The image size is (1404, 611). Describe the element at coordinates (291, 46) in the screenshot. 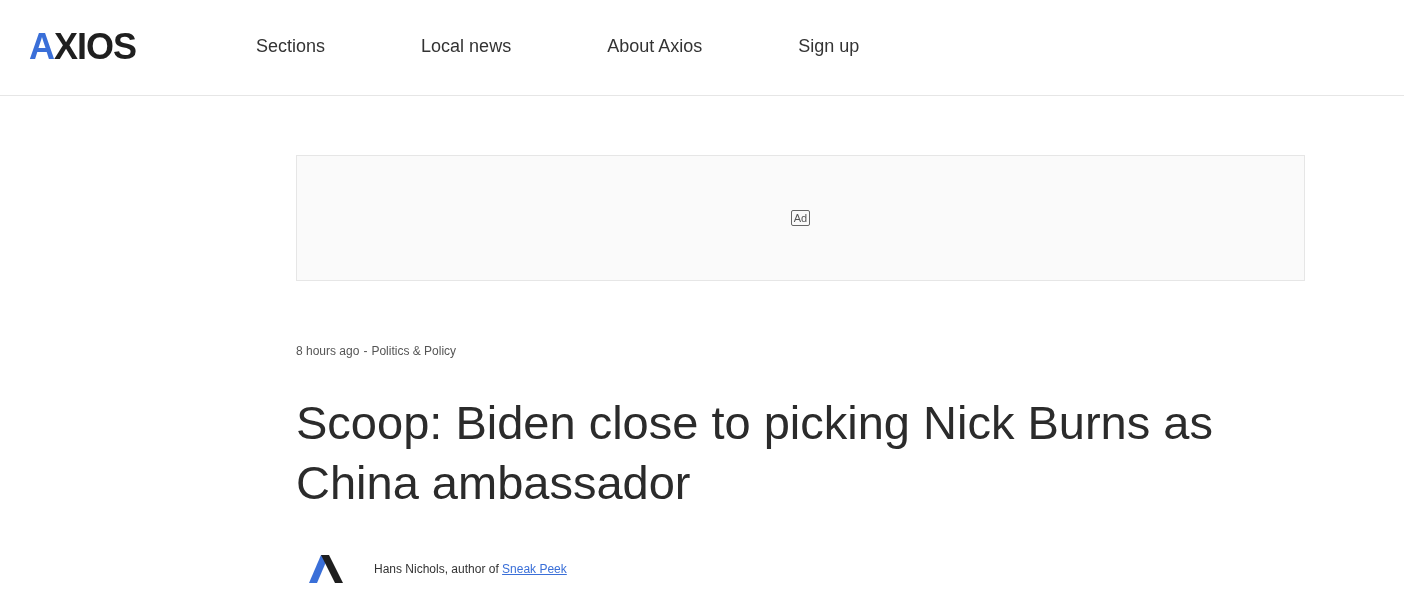

I see `nav-link: Sections` at that location.